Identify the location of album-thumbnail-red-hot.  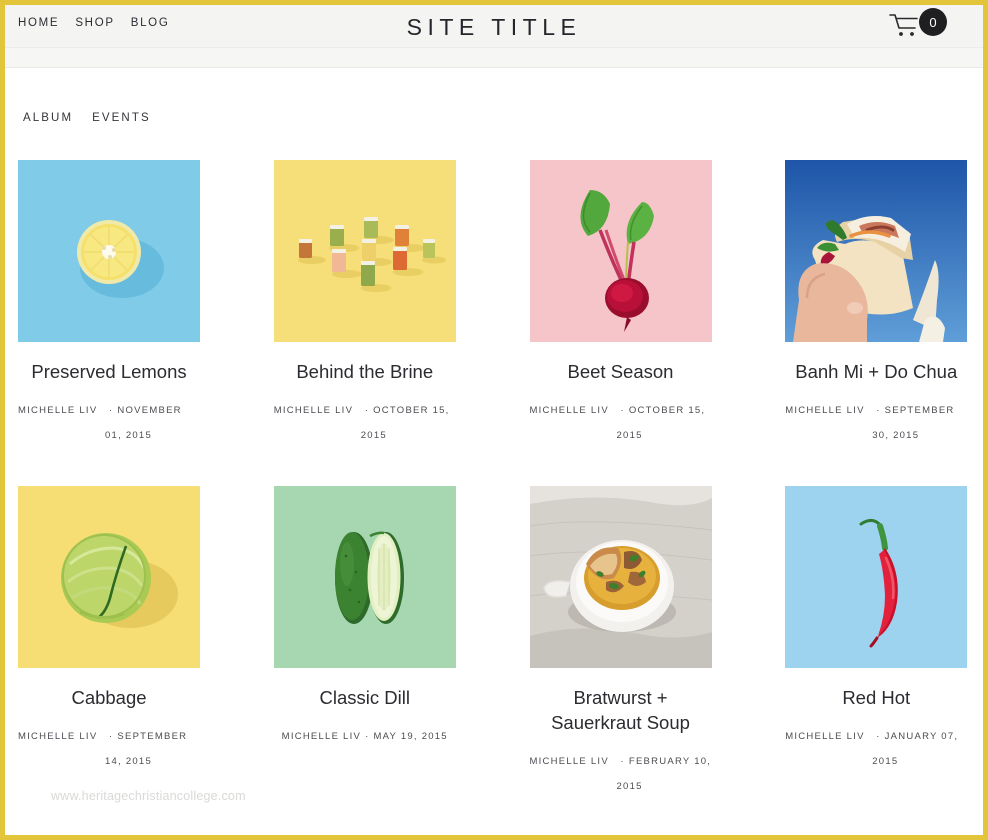
(876, 577).